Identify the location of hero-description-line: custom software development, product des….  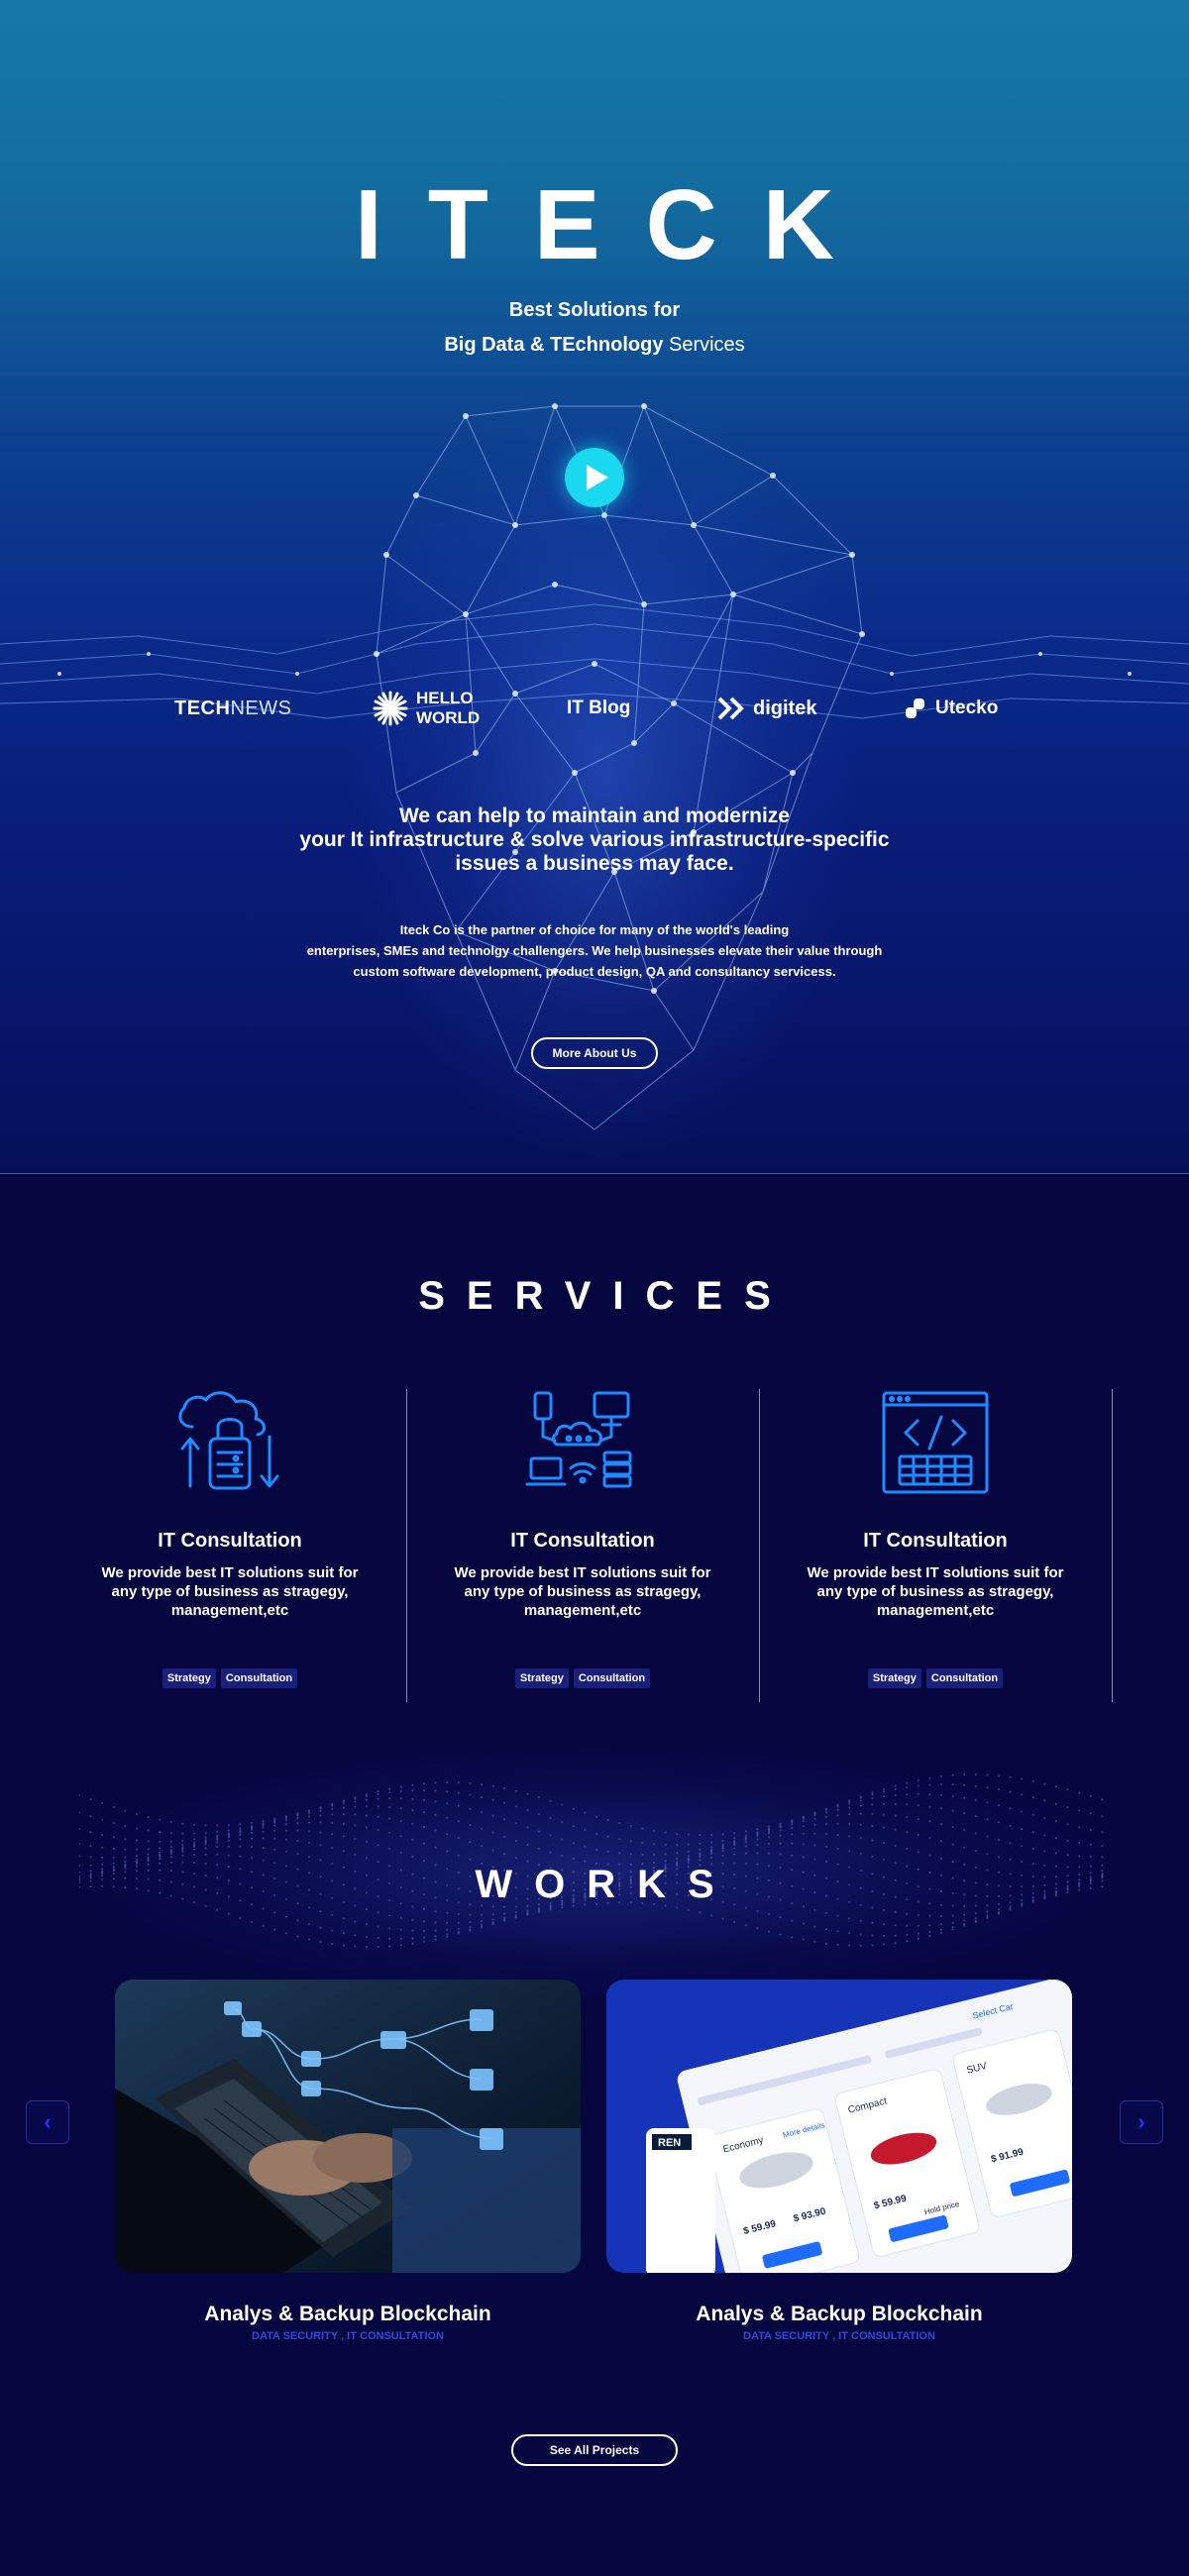
(594, 971).